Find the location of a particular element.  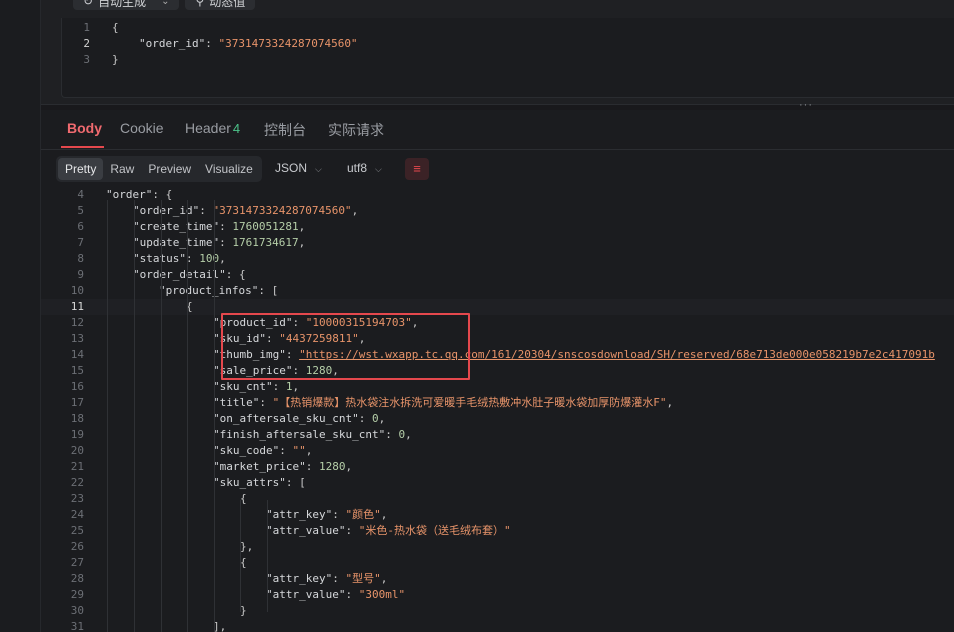

response-code-line: 10 "product_infos": [ is located at coordinates (497, 291).